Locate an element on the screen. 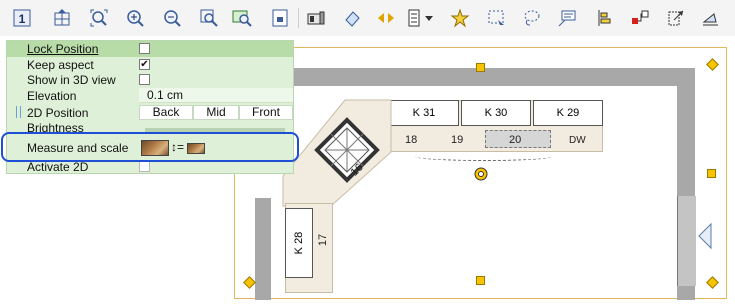 The height and width of the screenshot is (305, 735). position-back-button: Back is located at coordinates (166, 112).